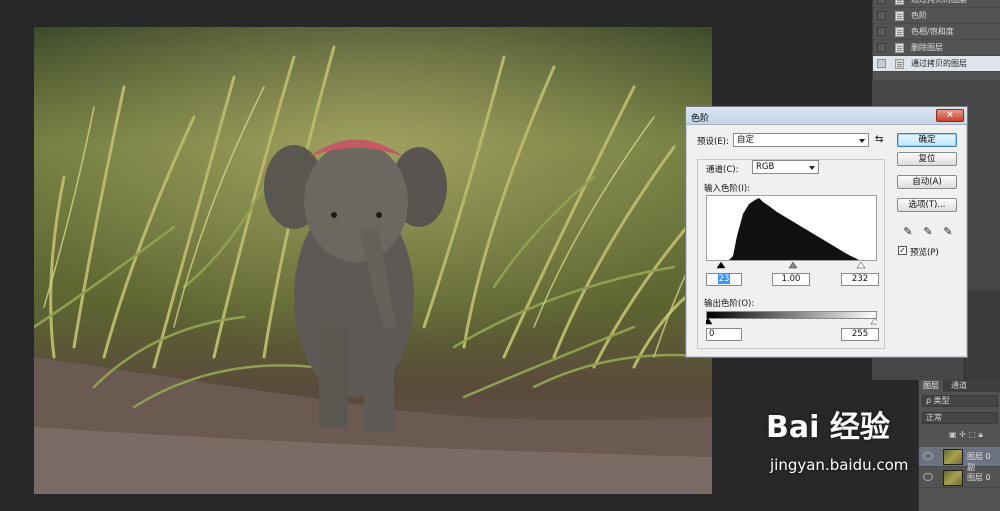  I want to click on preview-checkbox: ✓, so click(902, 250).